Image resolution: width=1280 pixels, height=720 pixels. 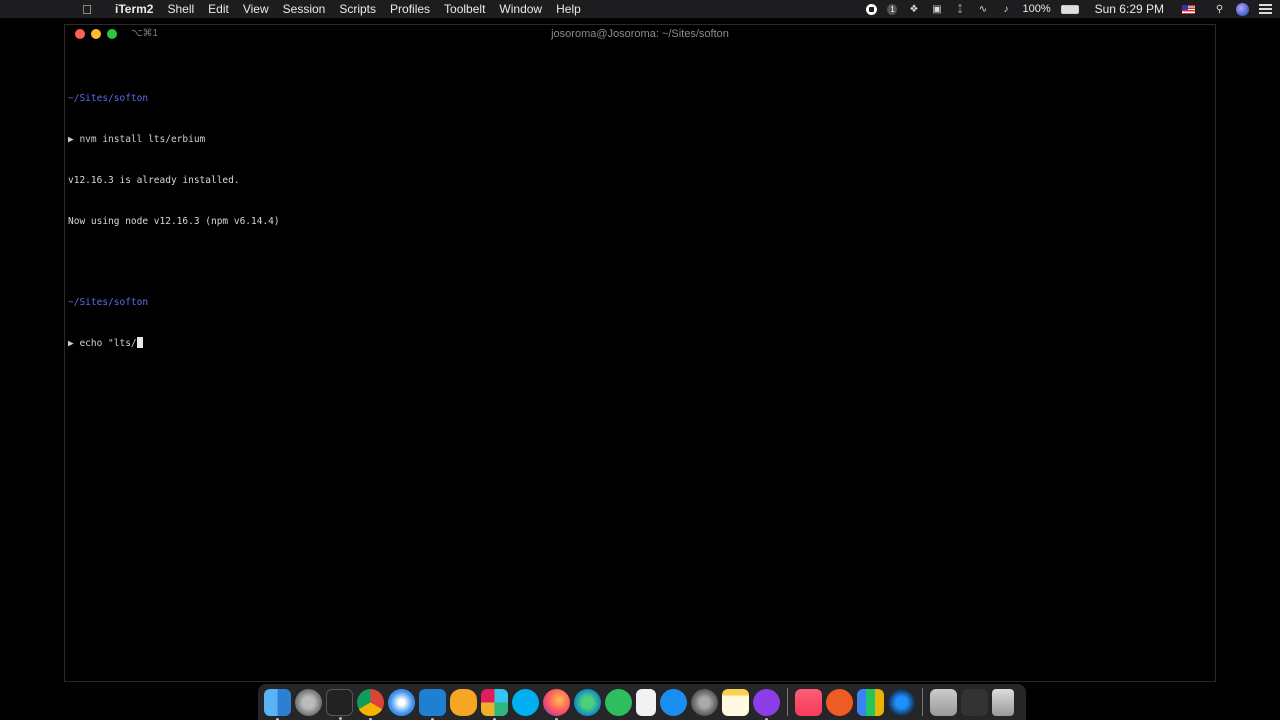 What do you see at coordinates (646, 702) in the screenshot?
I see `notes-doc-icon` at bounding box center [646, 702].